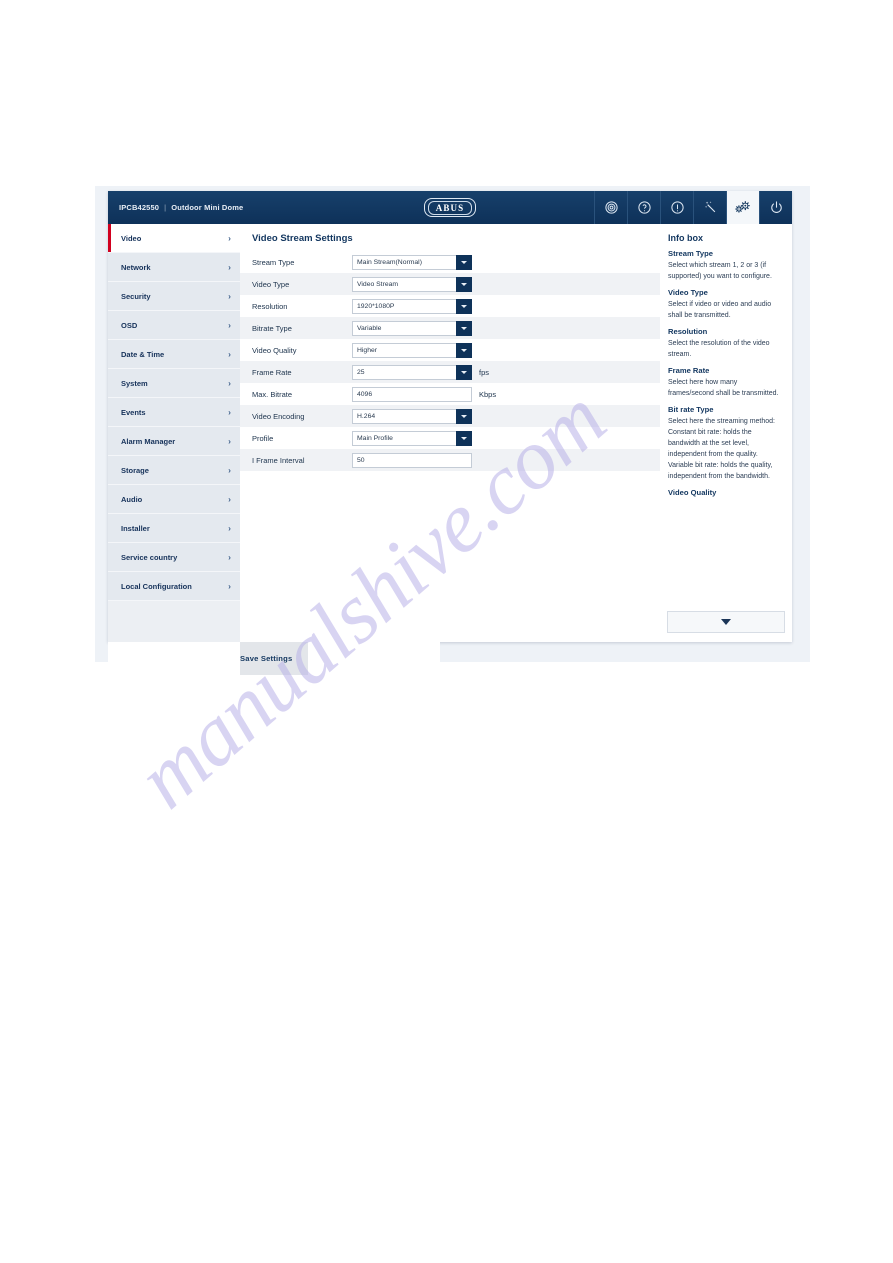 This screenshot has width=893, height=1263. Describe the element at coordinates (135, 528) in the screenshot. I see `sidebar-item-label: Installer` at that location.